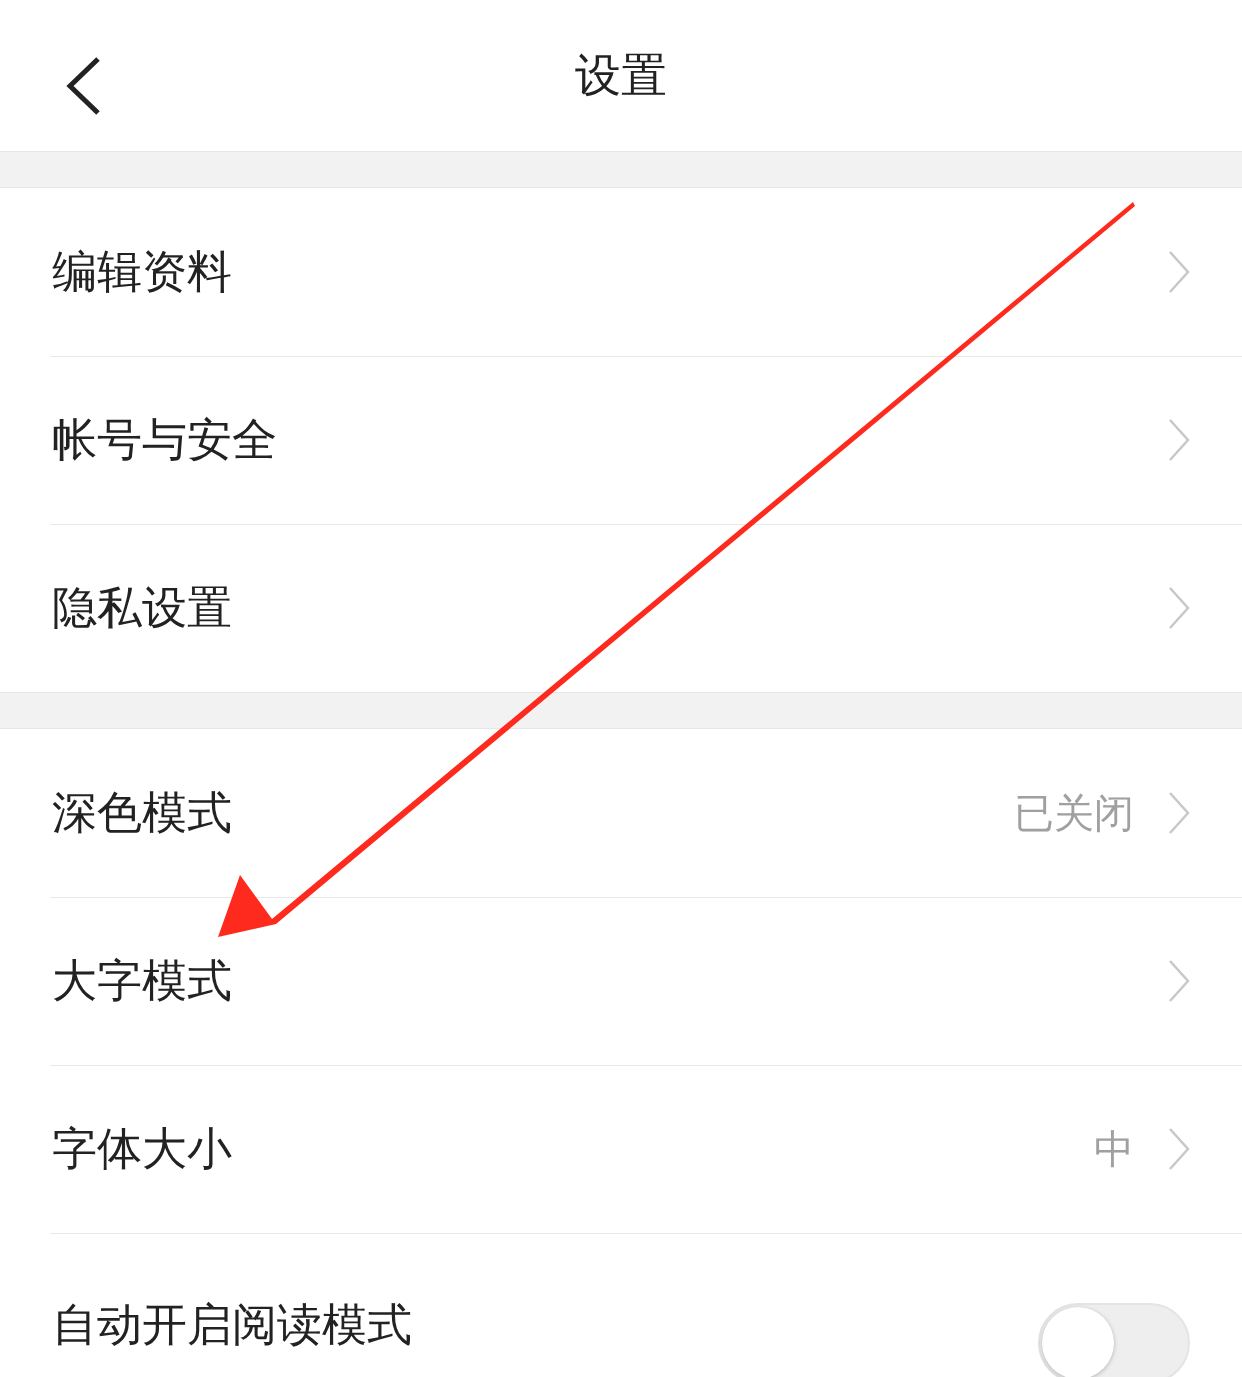  I want to click on row-label: 字体大小, so click(142, 1149).